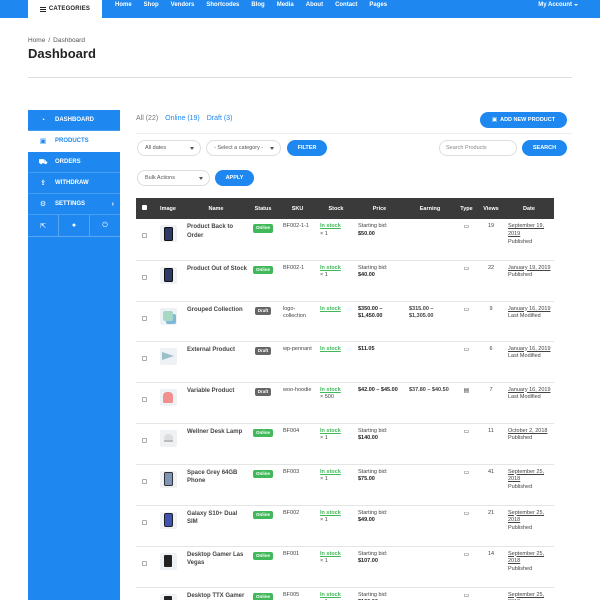  What do you see at coordinates (430, 208) in the screenshot?
I see `column-header-earning: Earning` at bounding box center [430, 208].